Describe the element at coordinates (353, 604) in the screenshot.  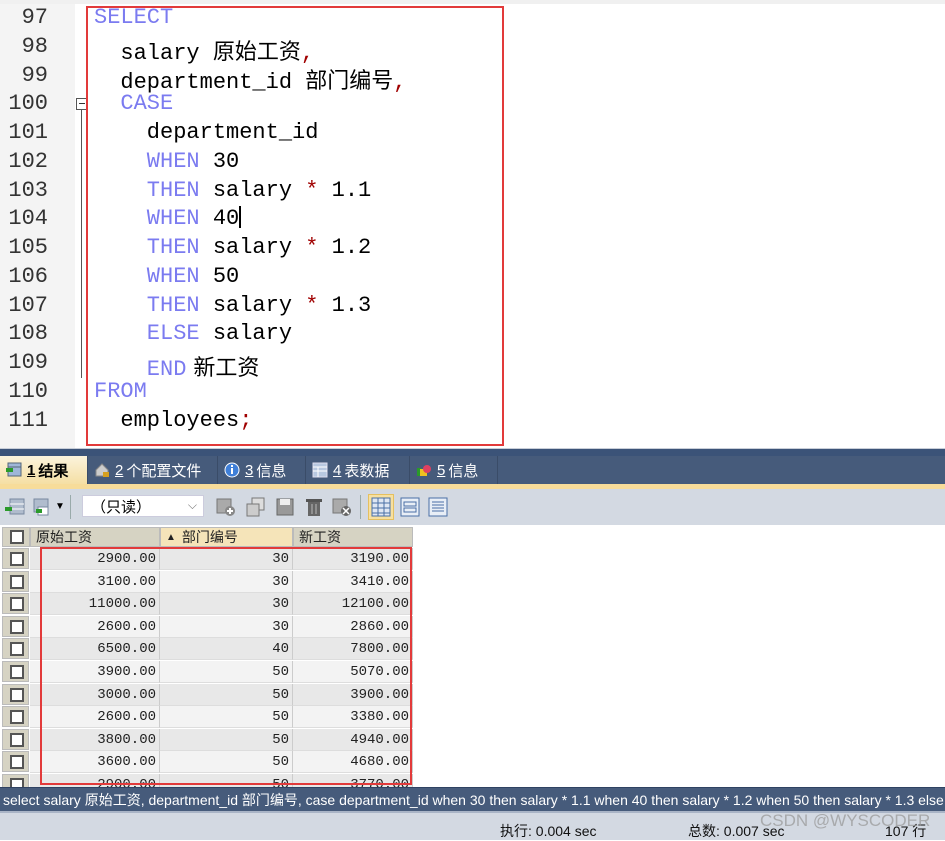
I see `table-cell: 12100.00` at that location.